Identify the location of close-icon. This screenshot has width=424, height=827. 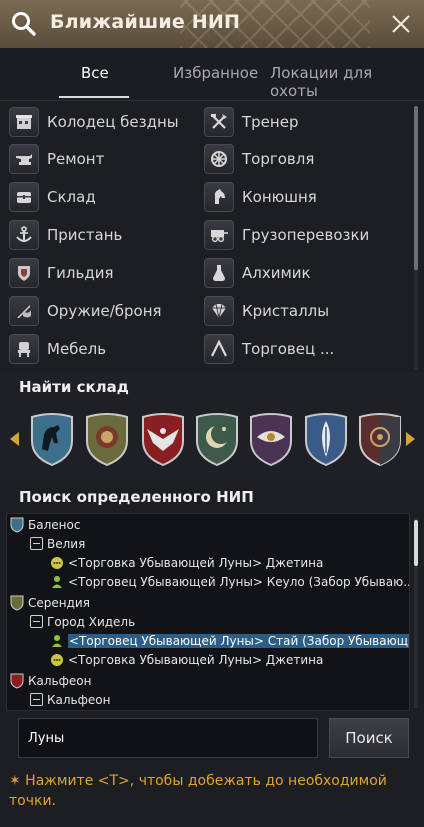
(401, 24).